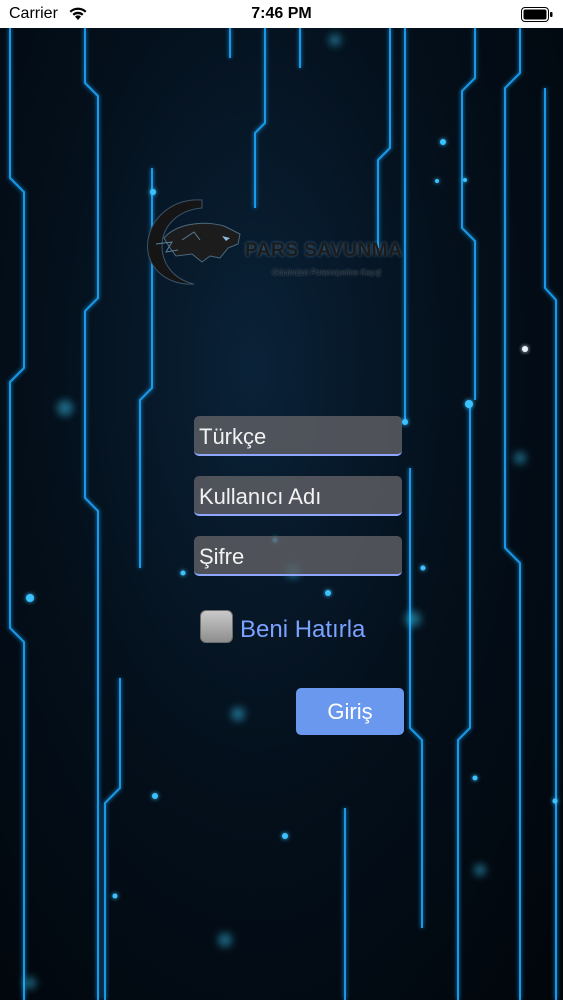 The height and width of the screenshot is (1000, 563). I want to click on username-field, so click(296, 497).